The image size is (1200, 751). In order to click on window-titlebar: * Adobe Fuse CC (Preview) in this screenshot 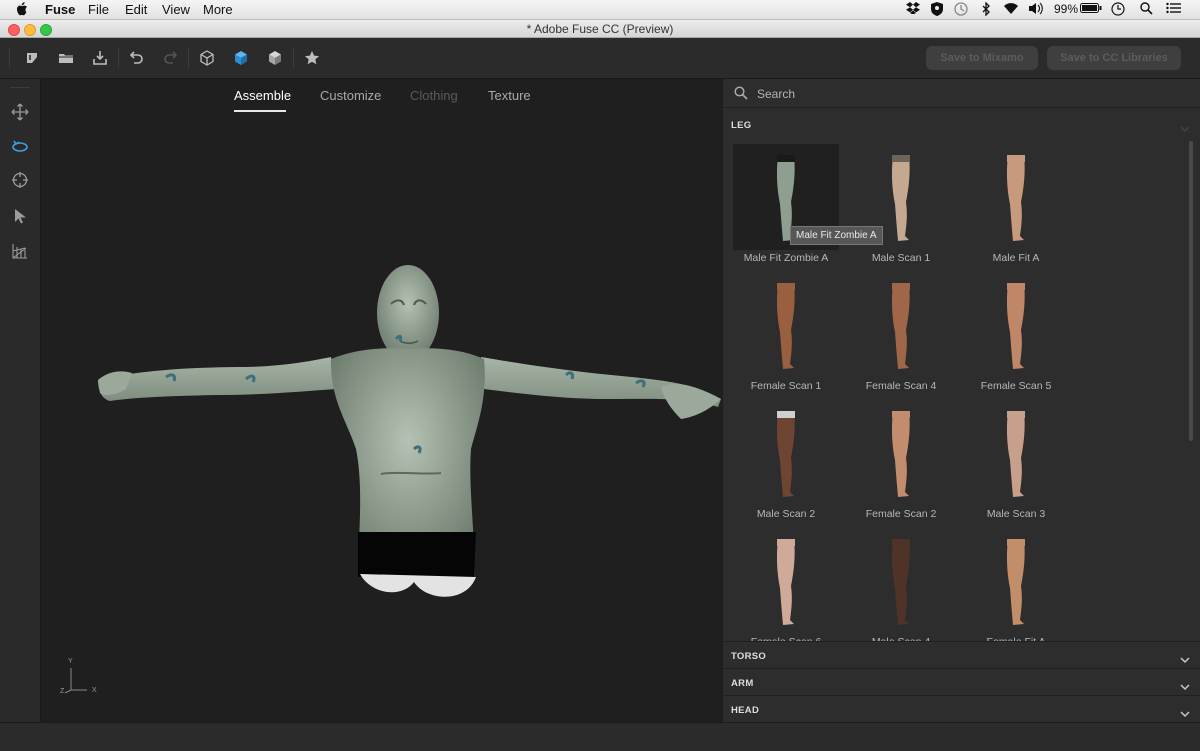, I will do `click(600, 29)`.